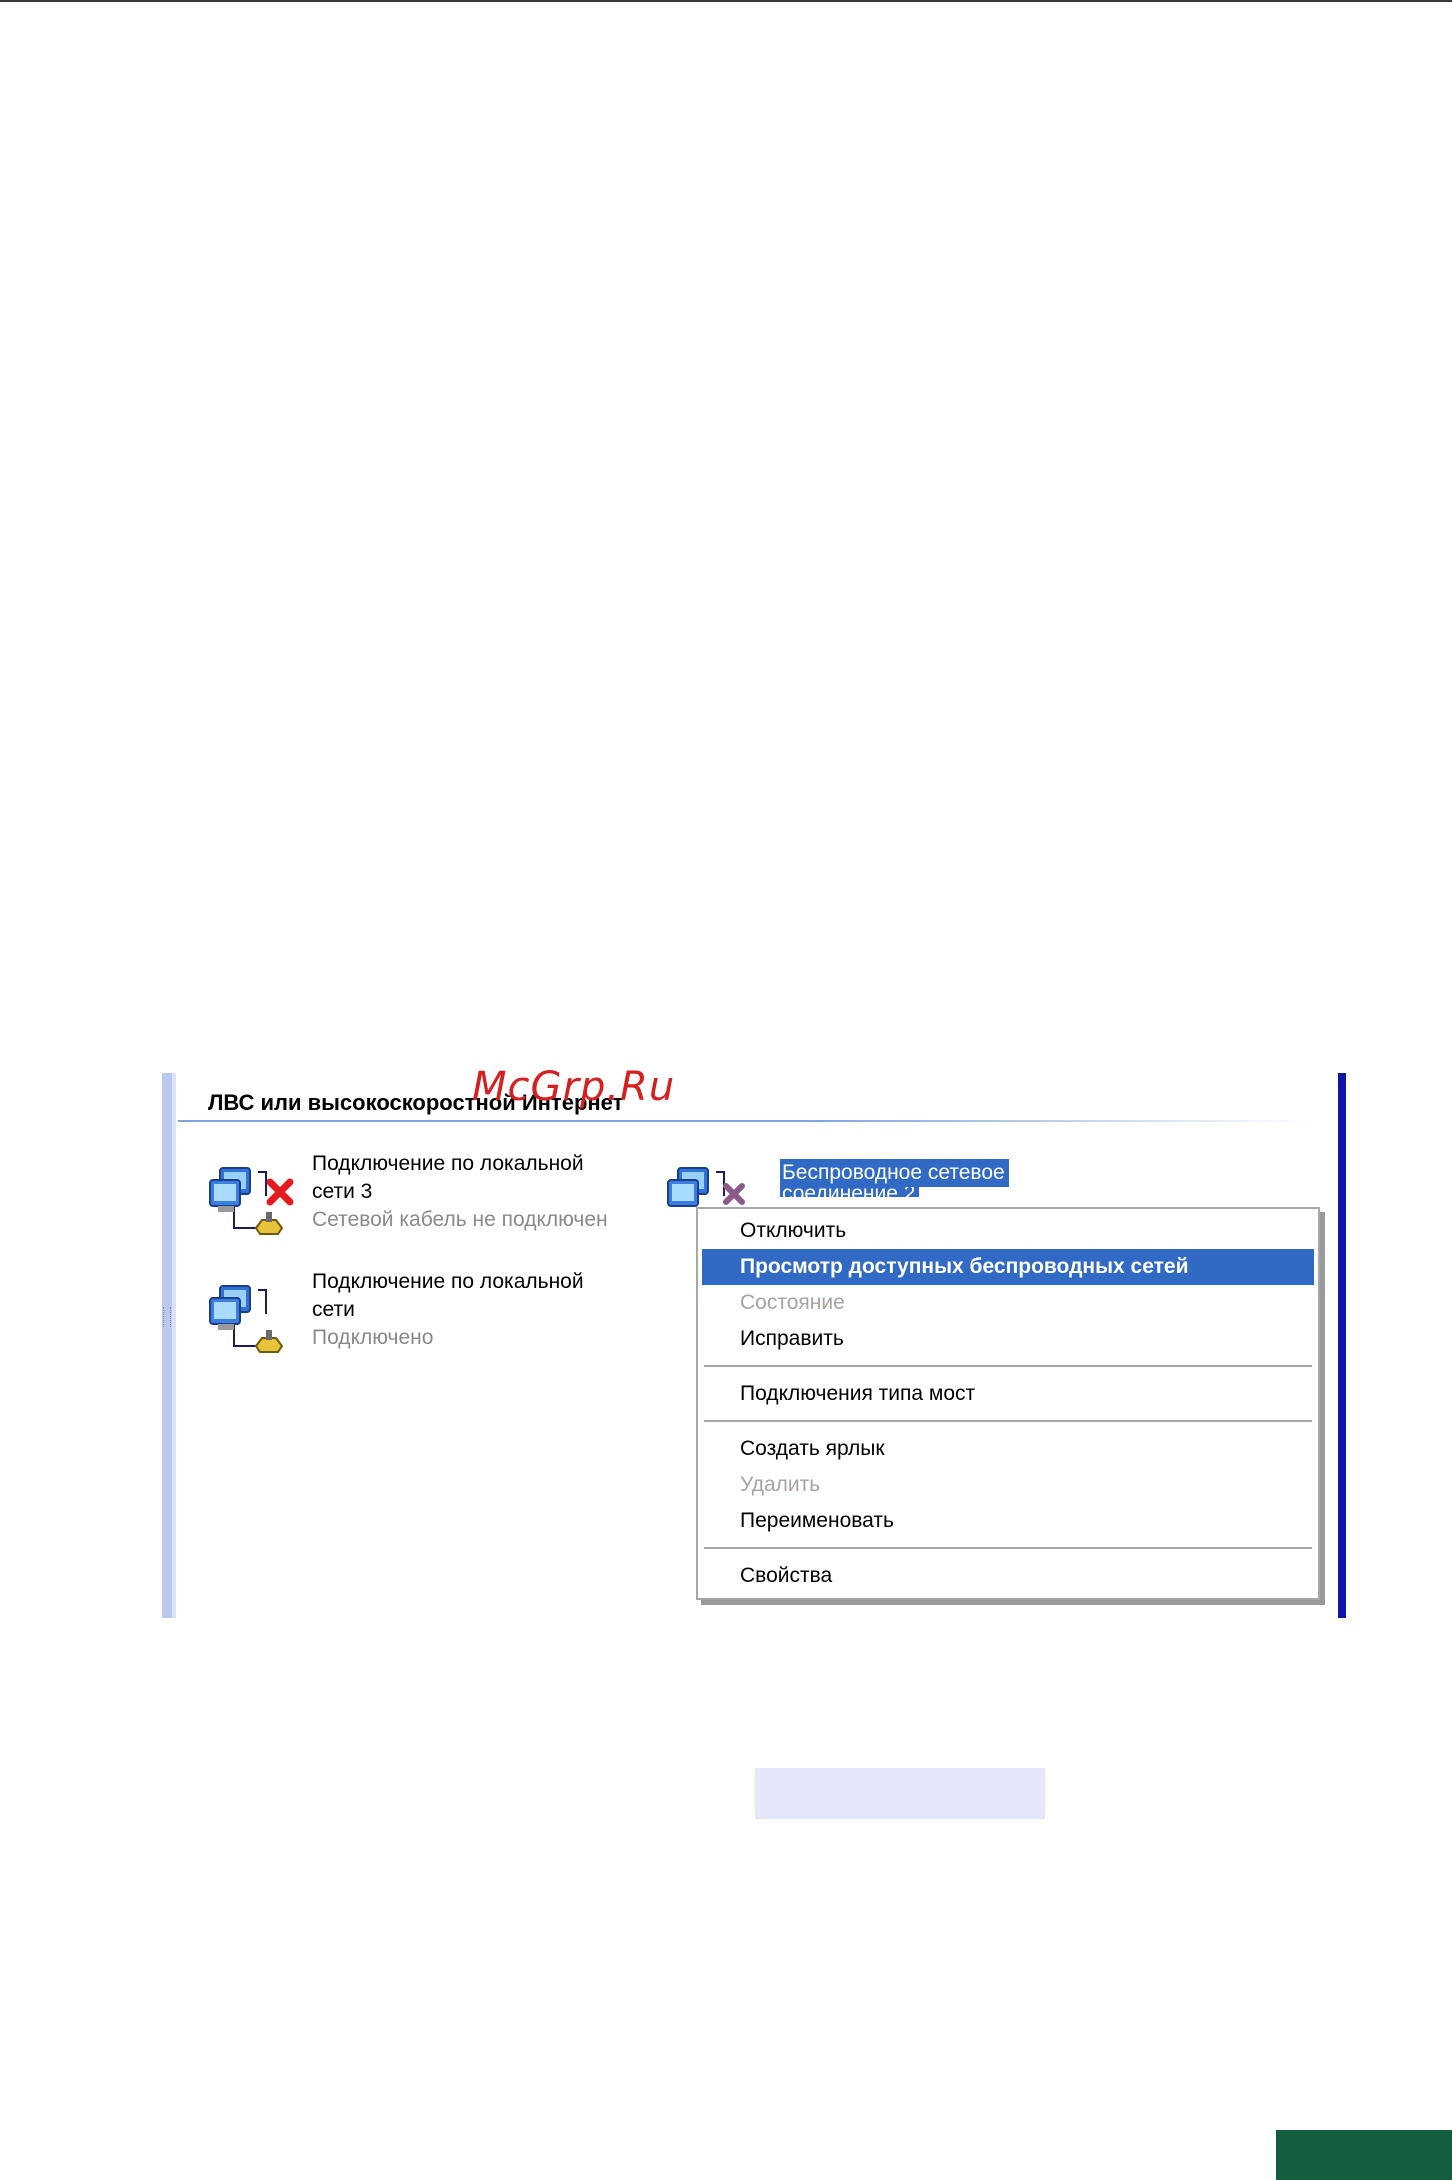 This screenshot has height=2180, width=1452. I want to click on connection-name-line2: сети 3, so click(342, 1191).